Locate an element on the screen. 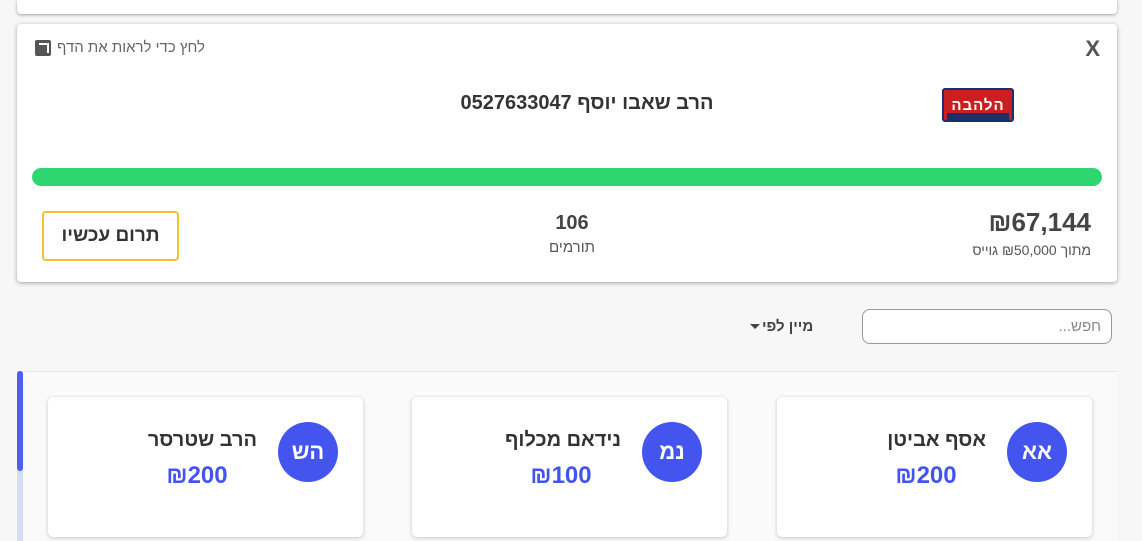  donor-avatar: נמ is located at coordinates (672, 452).